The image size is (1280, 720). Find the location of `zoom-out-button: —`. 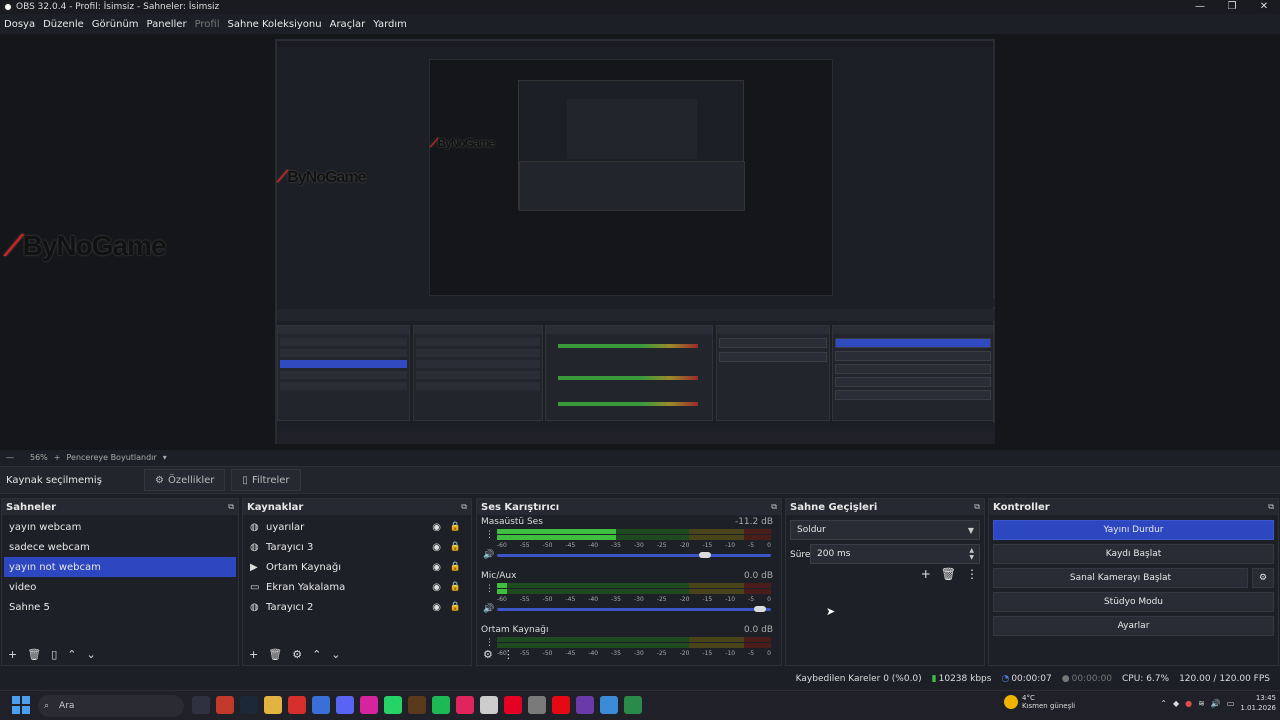

zoom-out-button: — is located at coordinates (10, 457).